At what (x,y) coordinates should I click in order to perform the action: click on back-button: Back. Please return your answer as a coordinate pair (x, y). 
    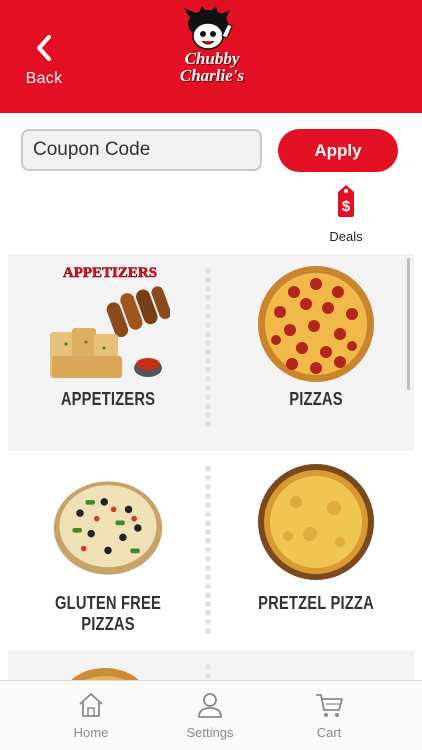
    Looking at the image, I should click on (44, 61).